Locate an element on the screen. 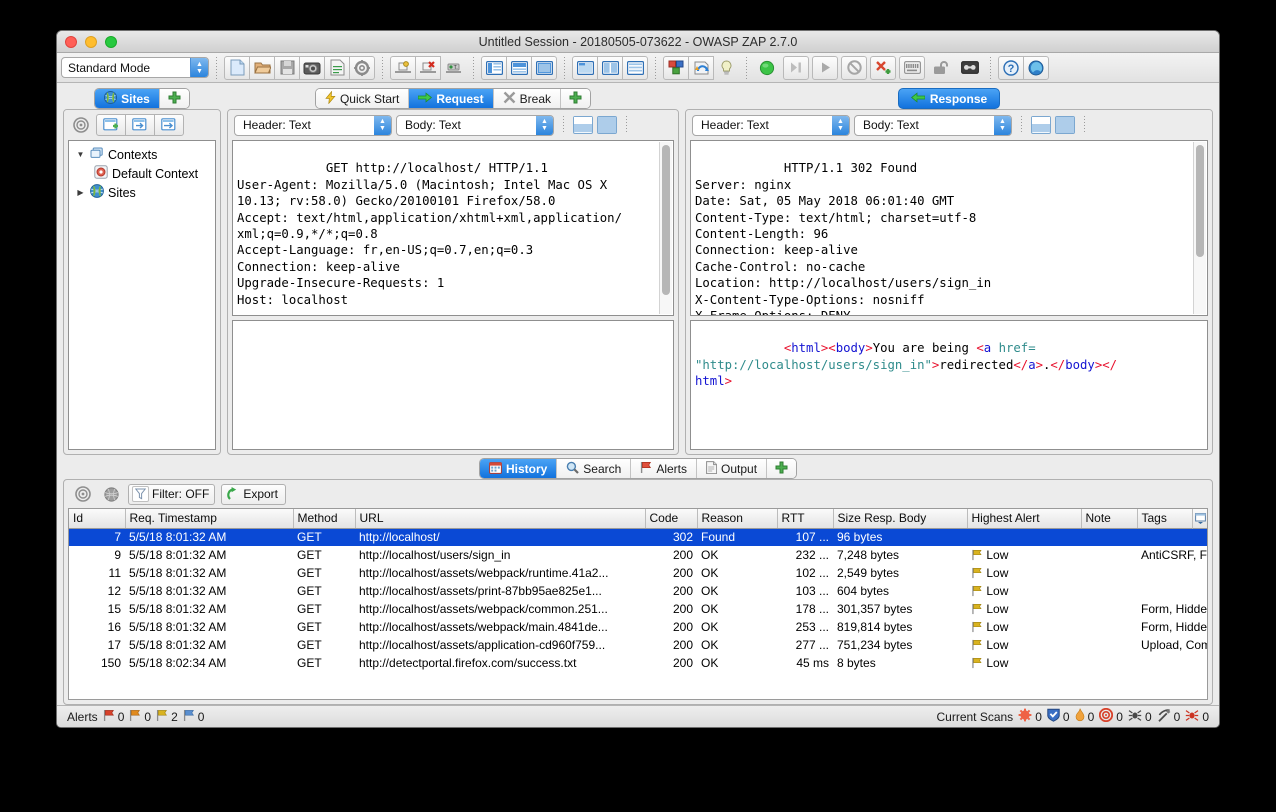 The height and width of the screenshot is (812, 1276). scan-count-active: 0 is located at coordinates (1058, 716).